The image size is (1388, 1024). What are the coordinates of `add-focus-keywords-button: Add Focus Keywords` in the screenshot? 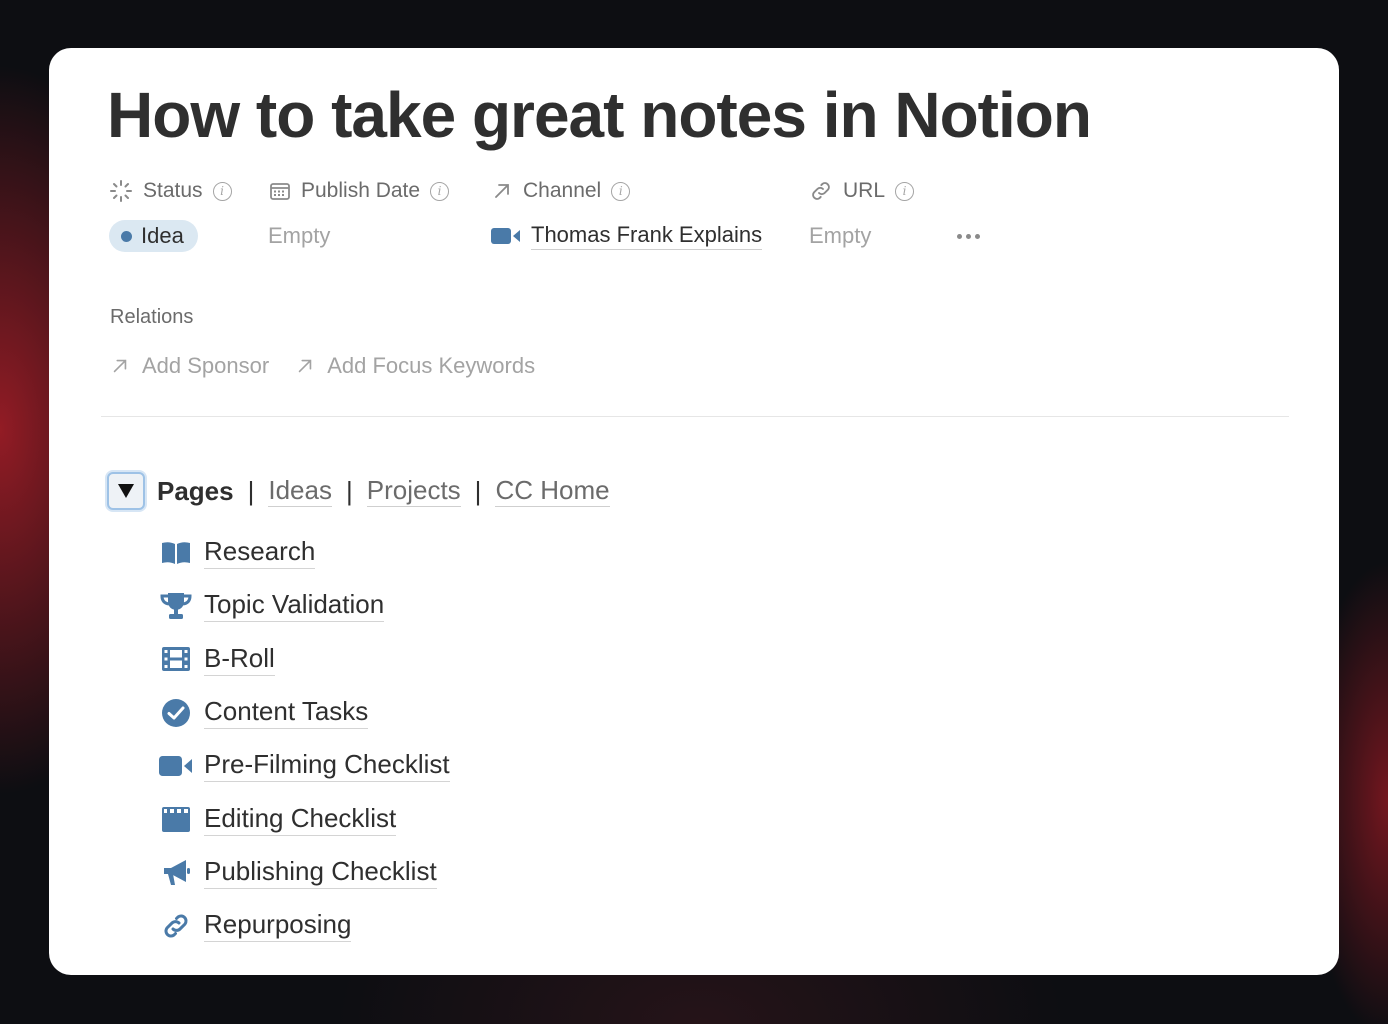 It's located at (415, 366).